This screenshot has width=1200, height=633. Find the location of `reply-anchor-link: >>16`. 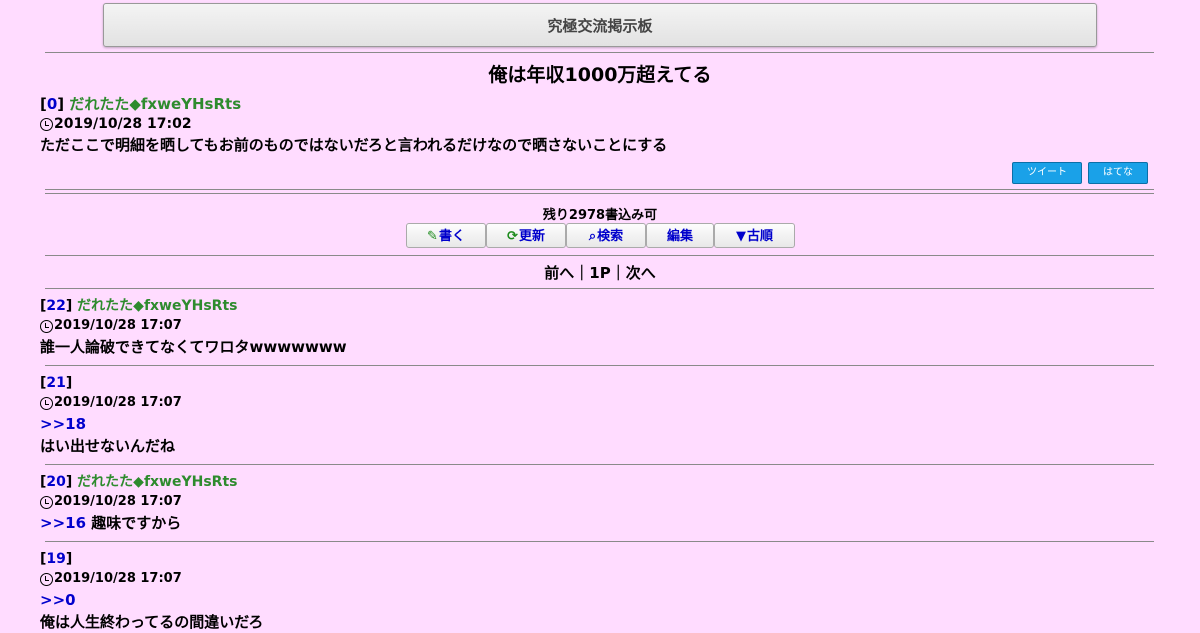

reply-anchor-link: >>16 is located at coordinates (63, 523).